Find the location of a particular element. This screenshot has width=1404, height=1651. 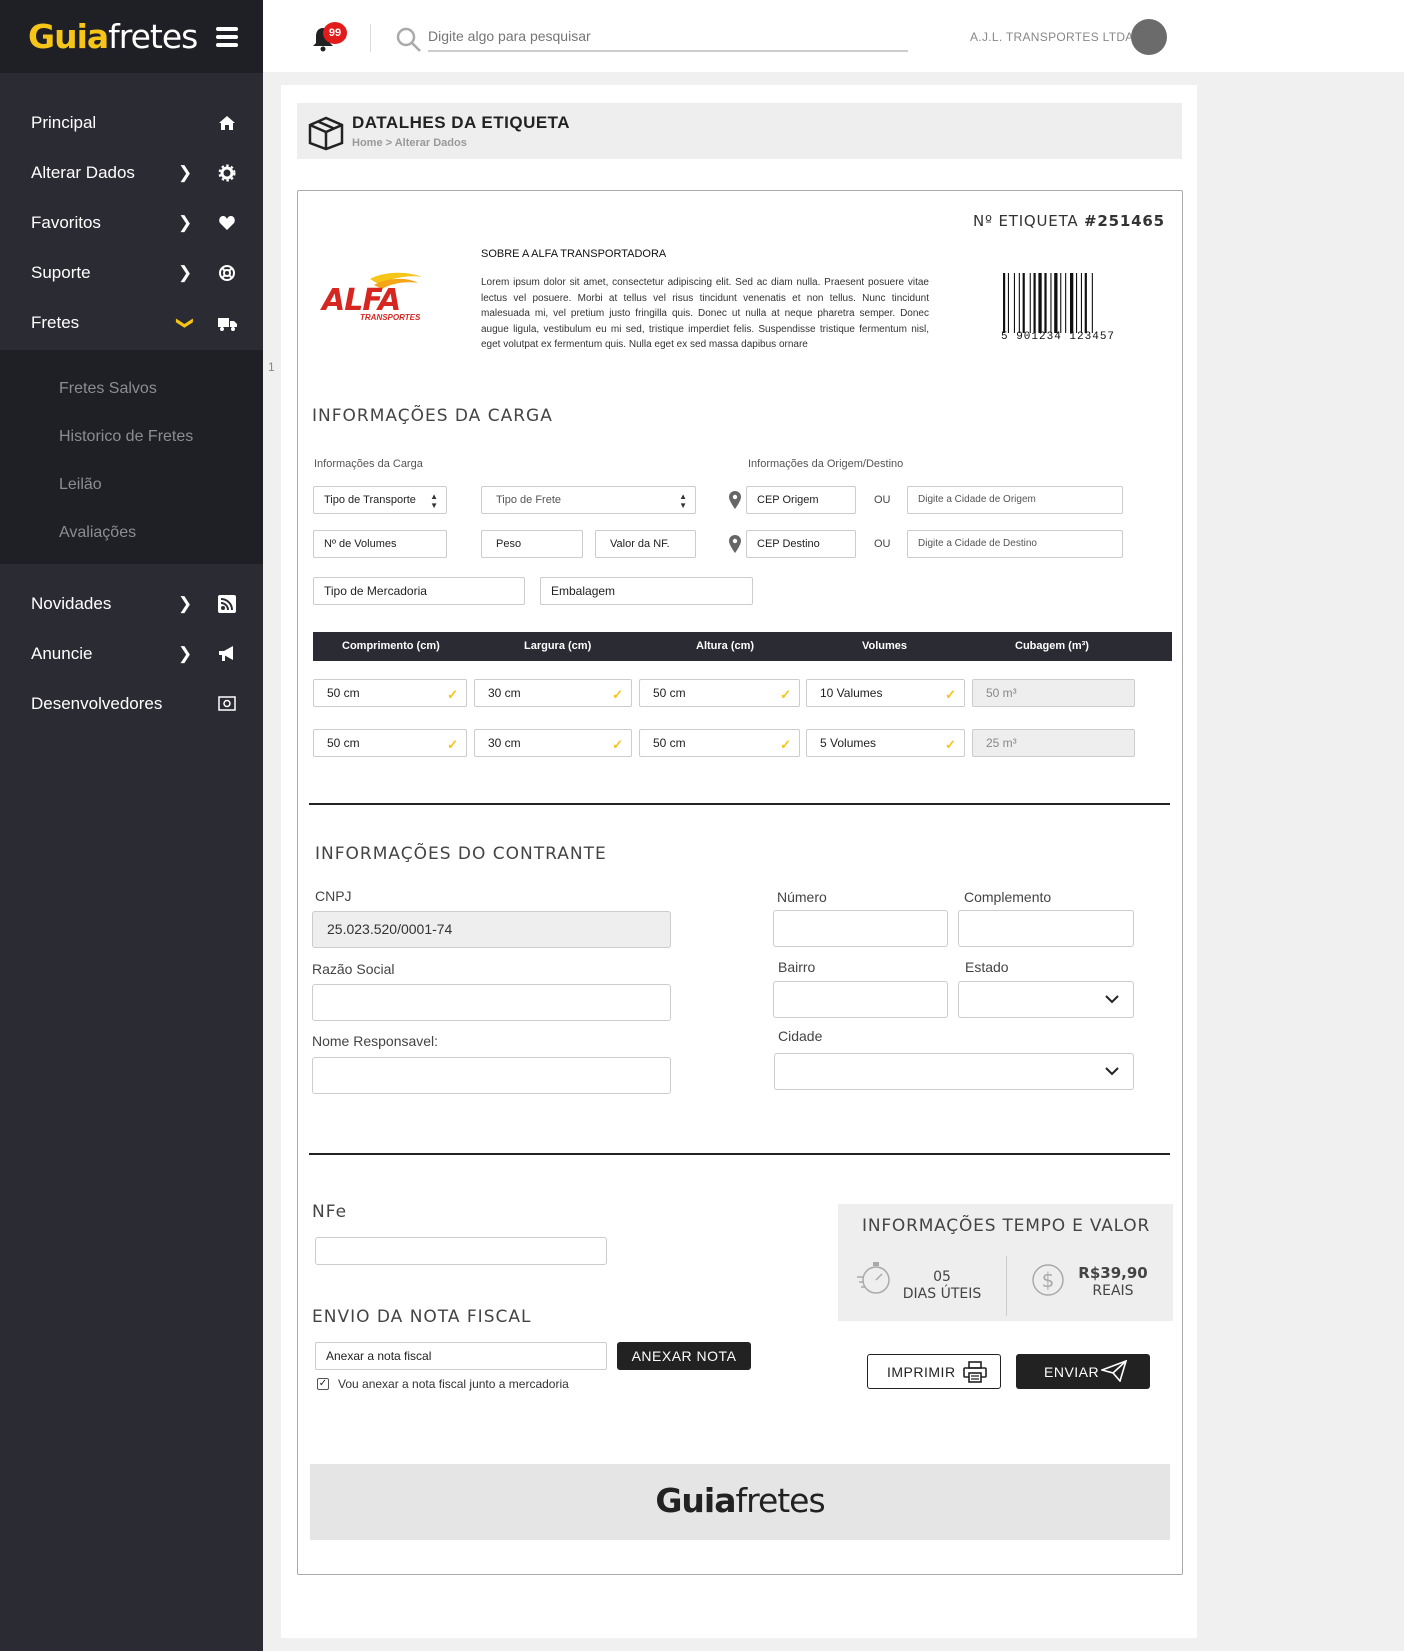

barcode: 5 901234 123457 is located at coordinates (1064, 309).